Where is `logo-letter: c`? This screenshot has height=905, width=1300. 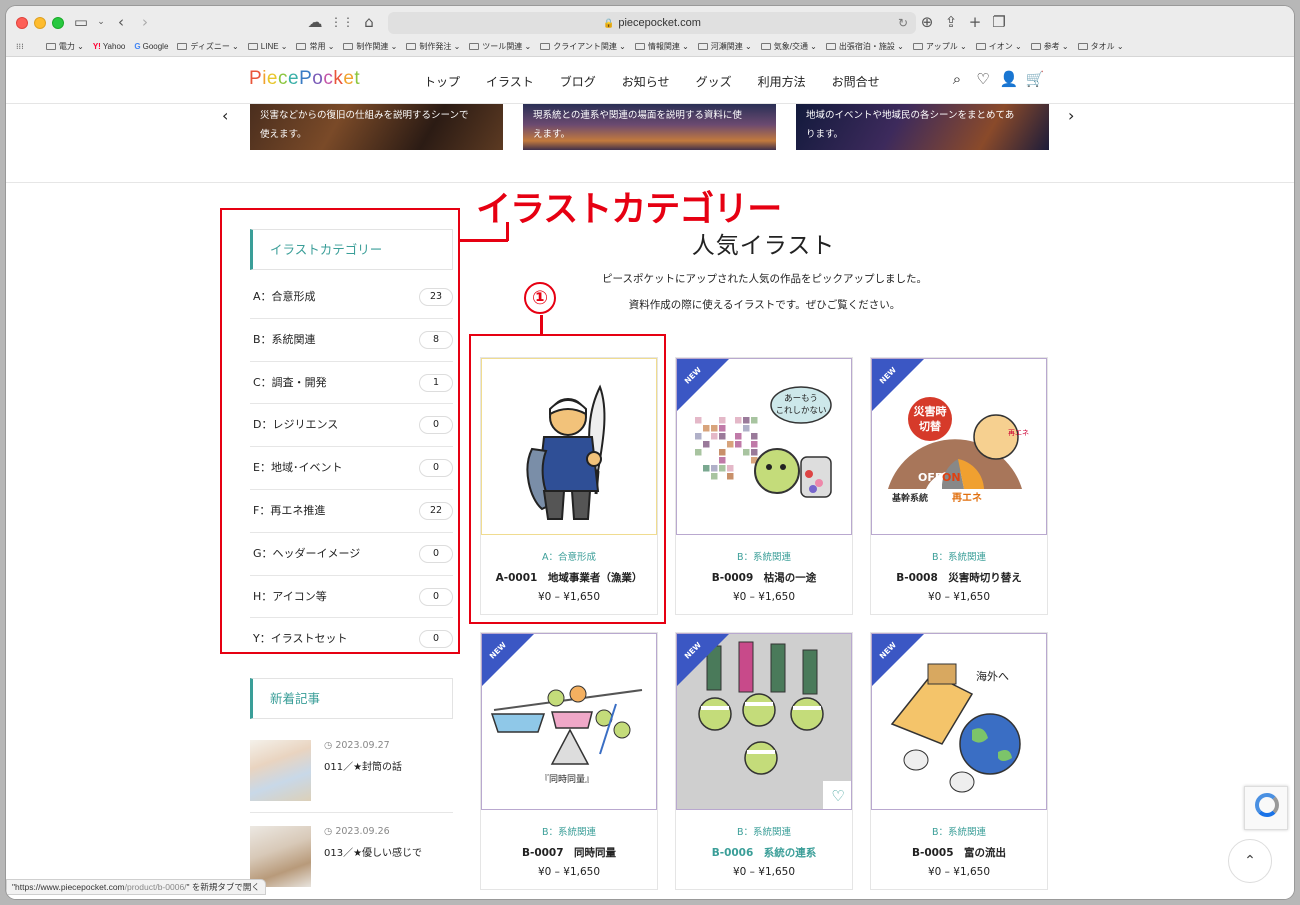
logo-letter: c is located at coordinates (328, 78).